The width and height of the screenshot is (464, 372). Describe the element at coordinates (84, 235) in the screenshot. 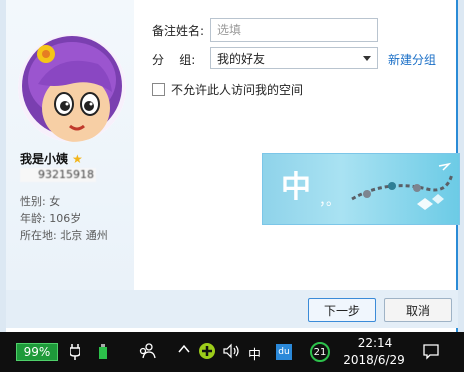

I see `location-value: 北京 通州` at that location.